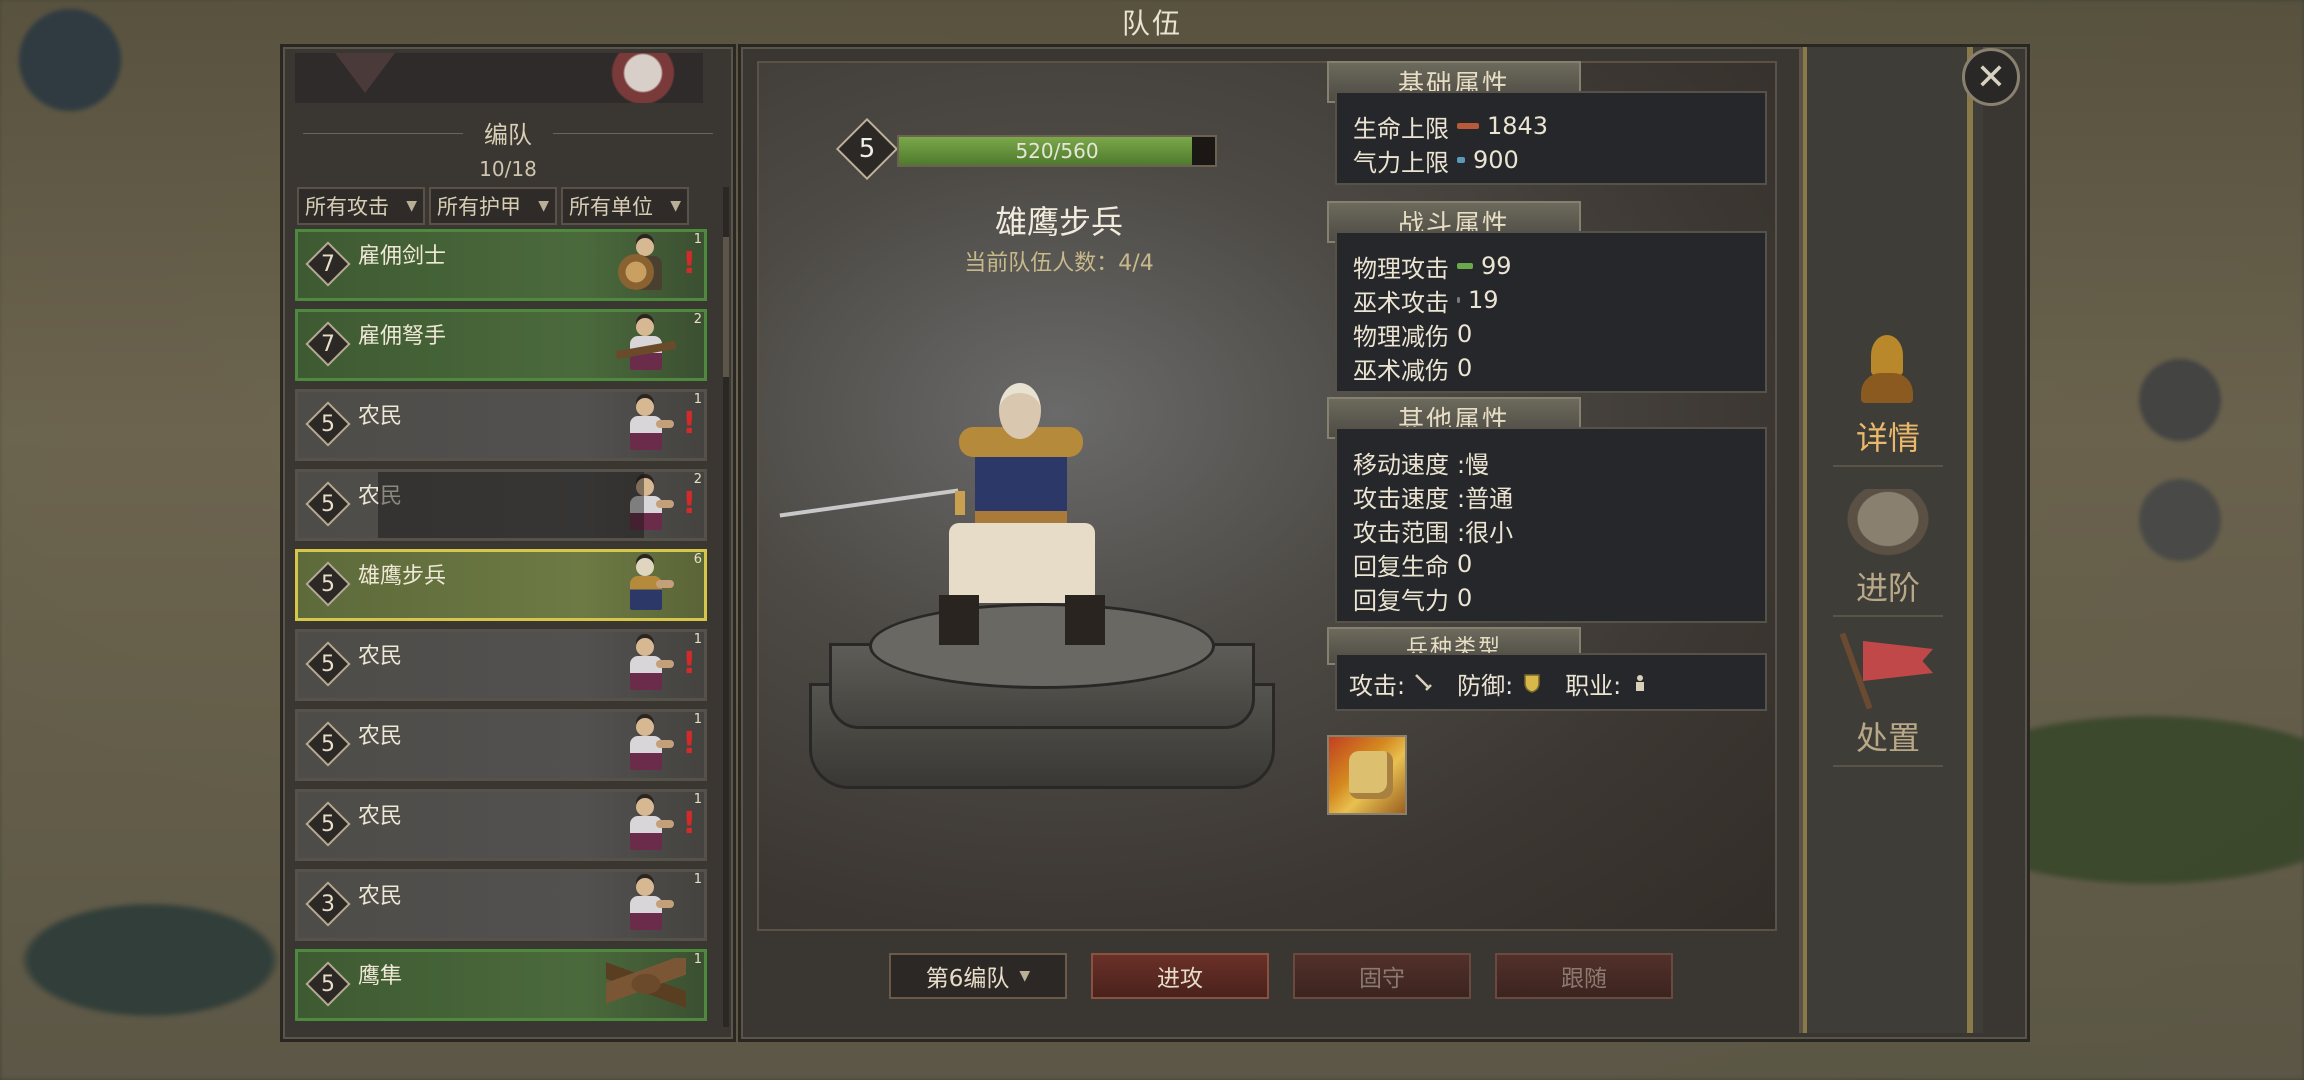 The height and width of the screenshot is (1080, 2304). What do you see at coordinates (960, 503) in the screenshot?
I see `sword-hilt` at bounding box center [960, 503].